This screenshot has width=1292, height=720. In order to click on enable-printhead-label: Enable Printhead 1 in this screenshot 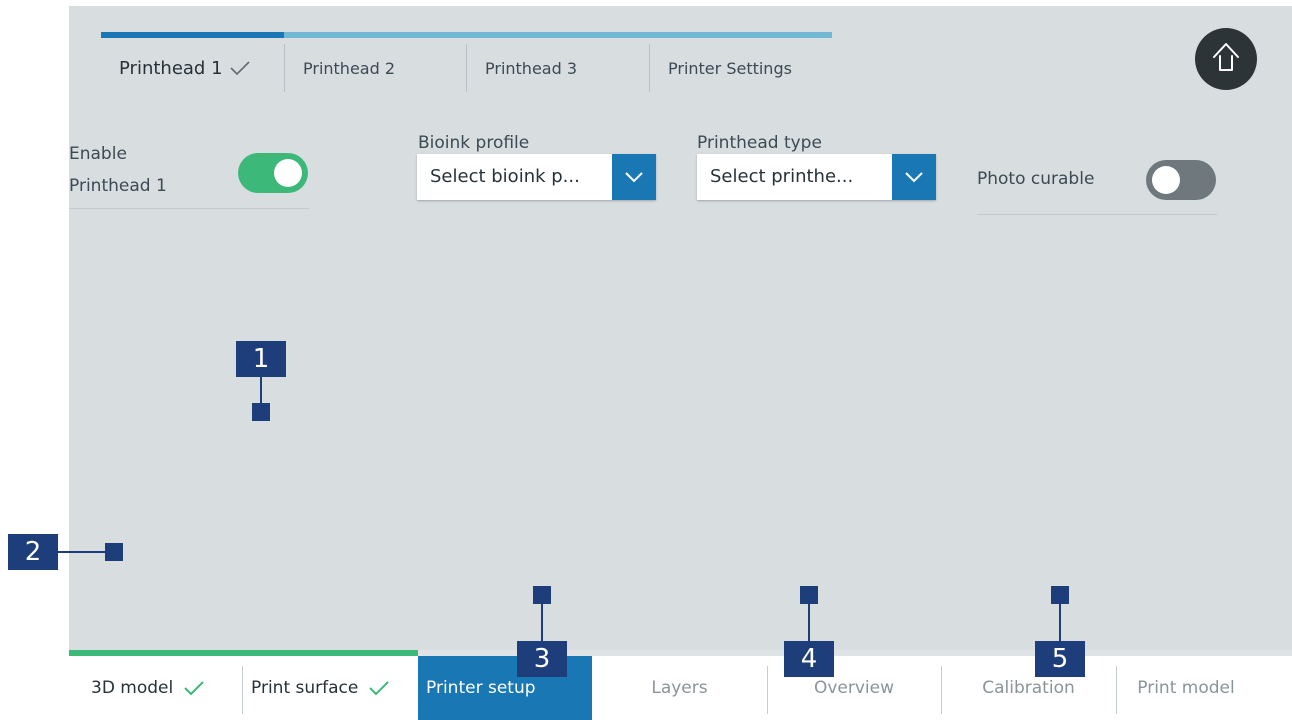, I will do `click(118, 170)`.